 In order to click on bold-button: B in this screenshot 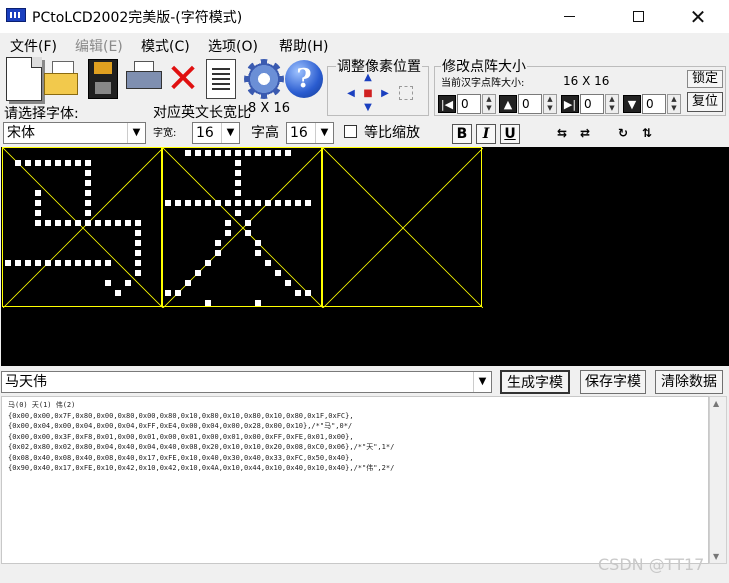, I will do `click(462, 134)`.